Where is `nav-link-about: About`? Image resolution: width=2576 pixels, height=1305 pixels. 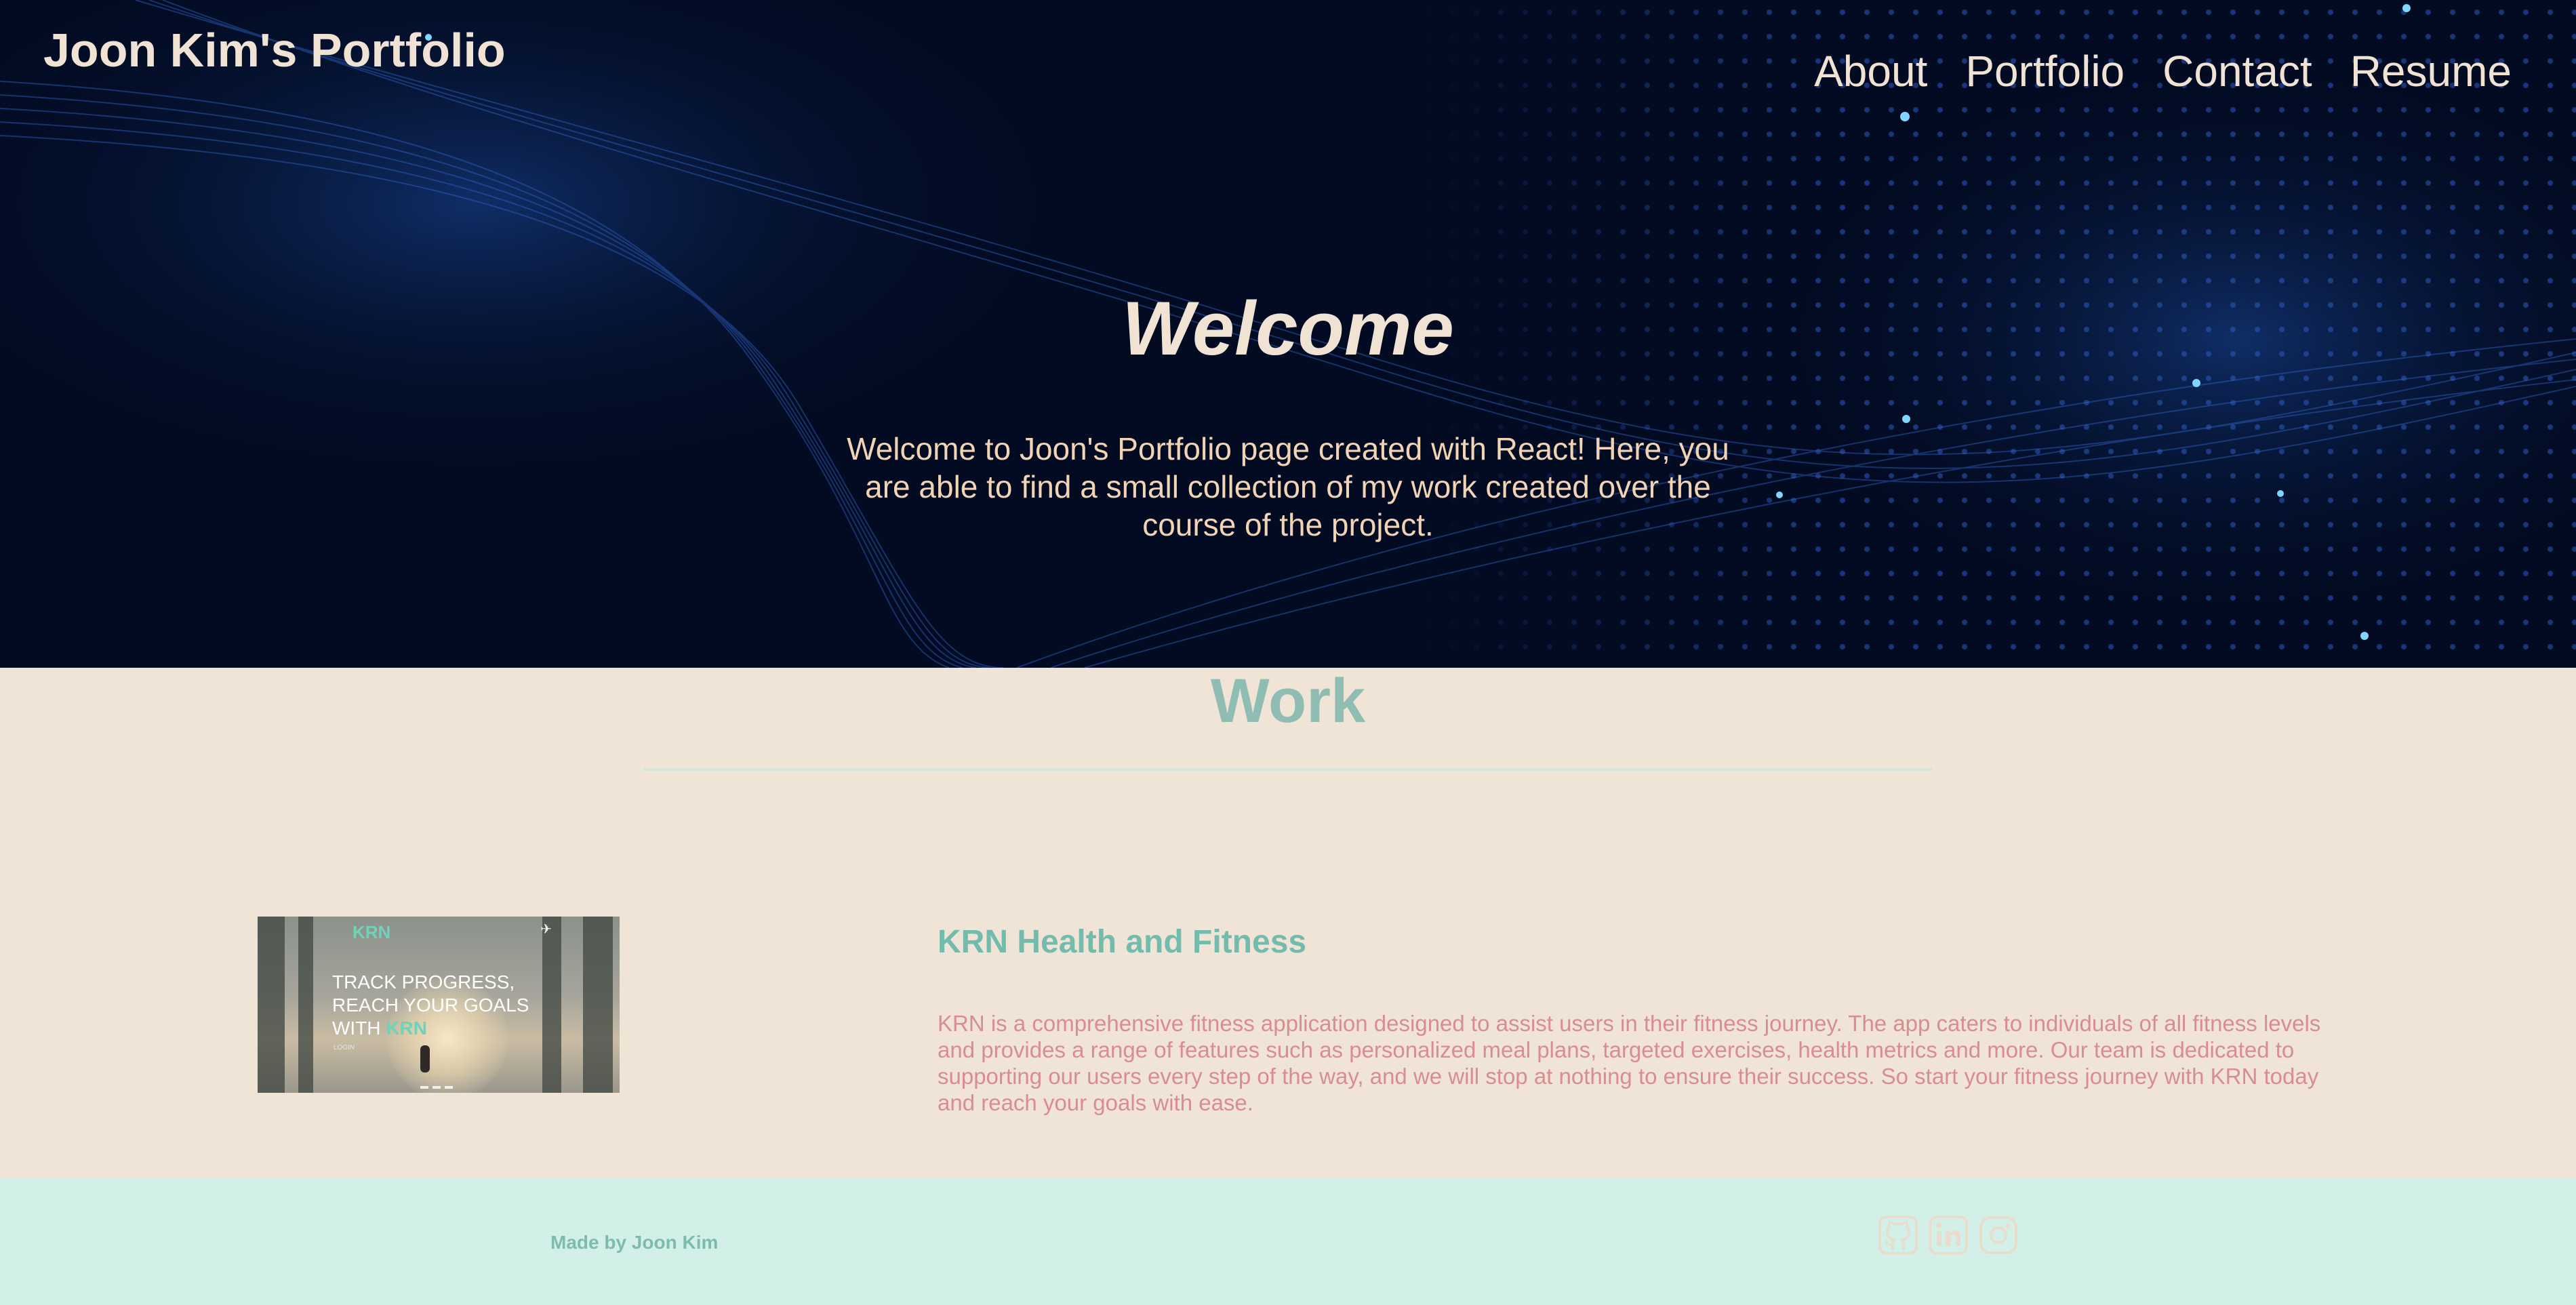 nav-link-about: About is located at coordinates (1870, 71).